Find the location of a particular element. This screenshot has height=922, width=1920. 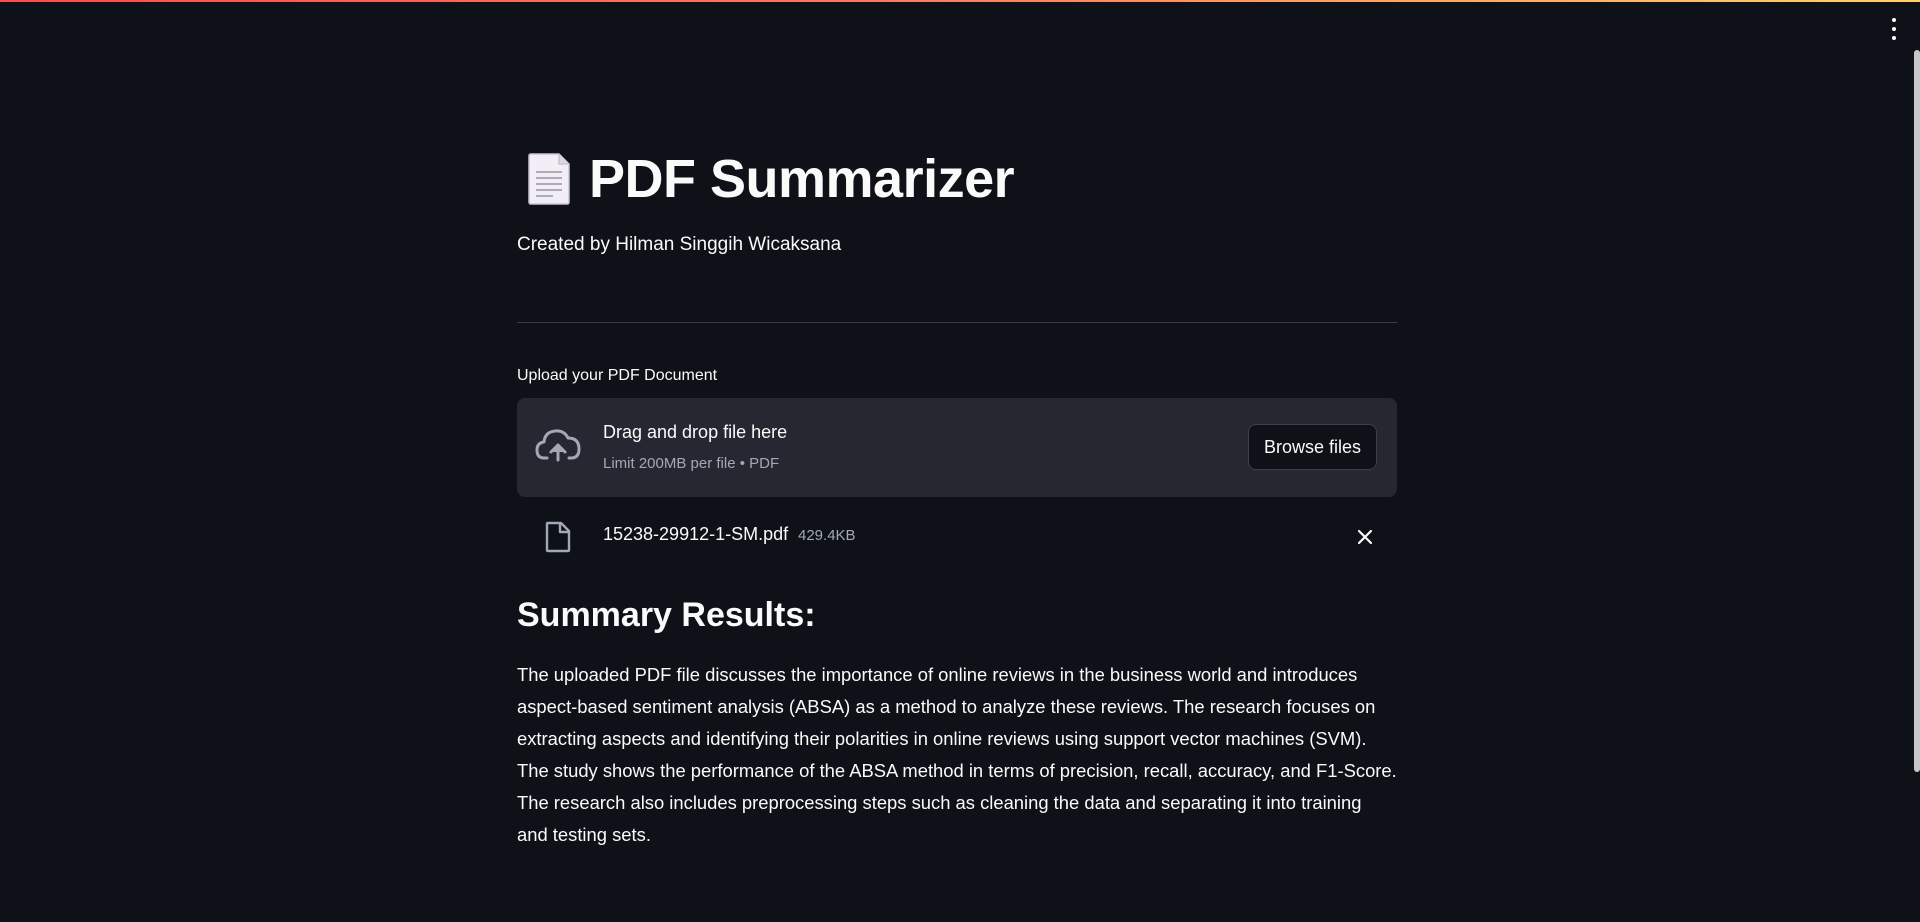

divider is located at coordinates (957, 322).